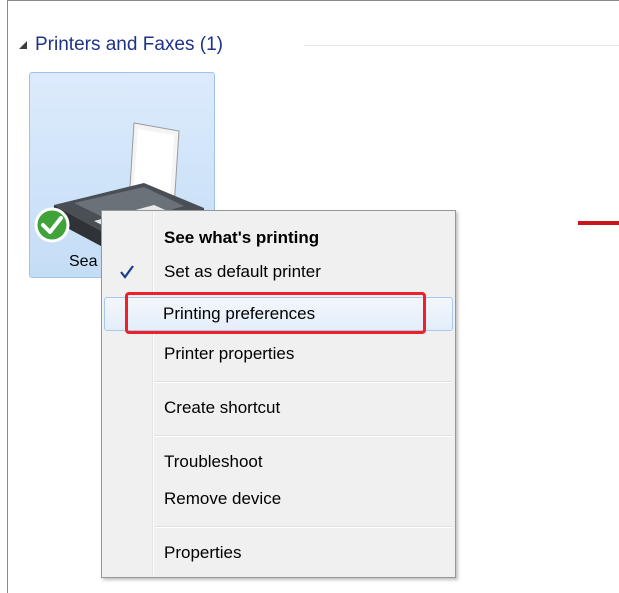  What do you see at coordinates (278, 354) in the screenshot?
I see `menu-item-printer-properties: Printer properties` at bounding box center [278, 354].